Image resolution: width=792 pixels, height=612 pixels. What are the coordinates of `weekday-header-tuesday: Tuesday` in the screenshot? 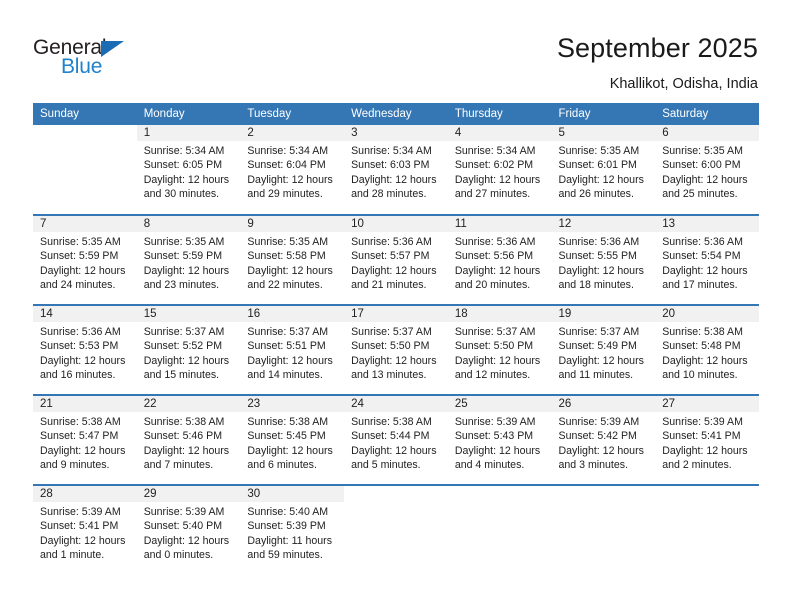 It's located at (292, 114).